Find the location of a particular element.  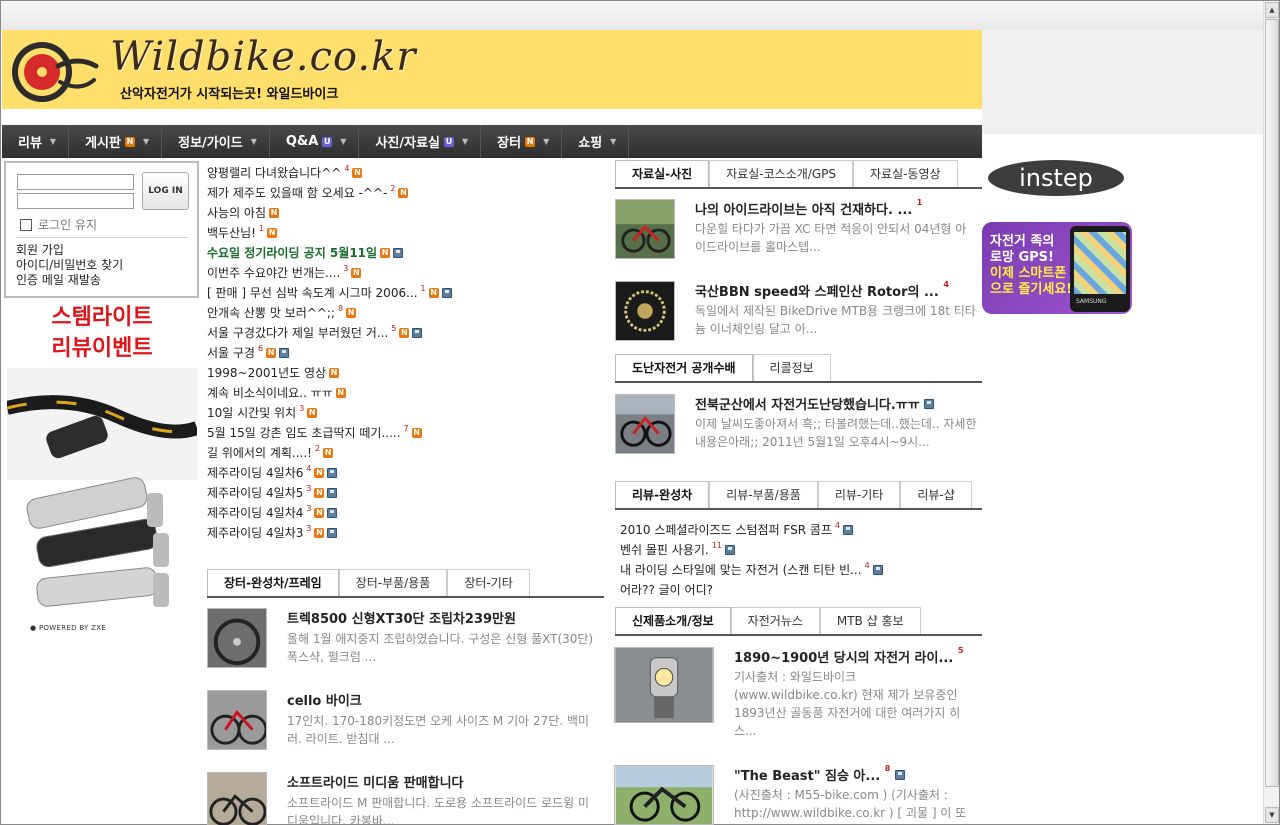

post-item: 5월 15일 강촌 임도 초급딱지 떼기..... 7 N is located at coordinates (407, 433).